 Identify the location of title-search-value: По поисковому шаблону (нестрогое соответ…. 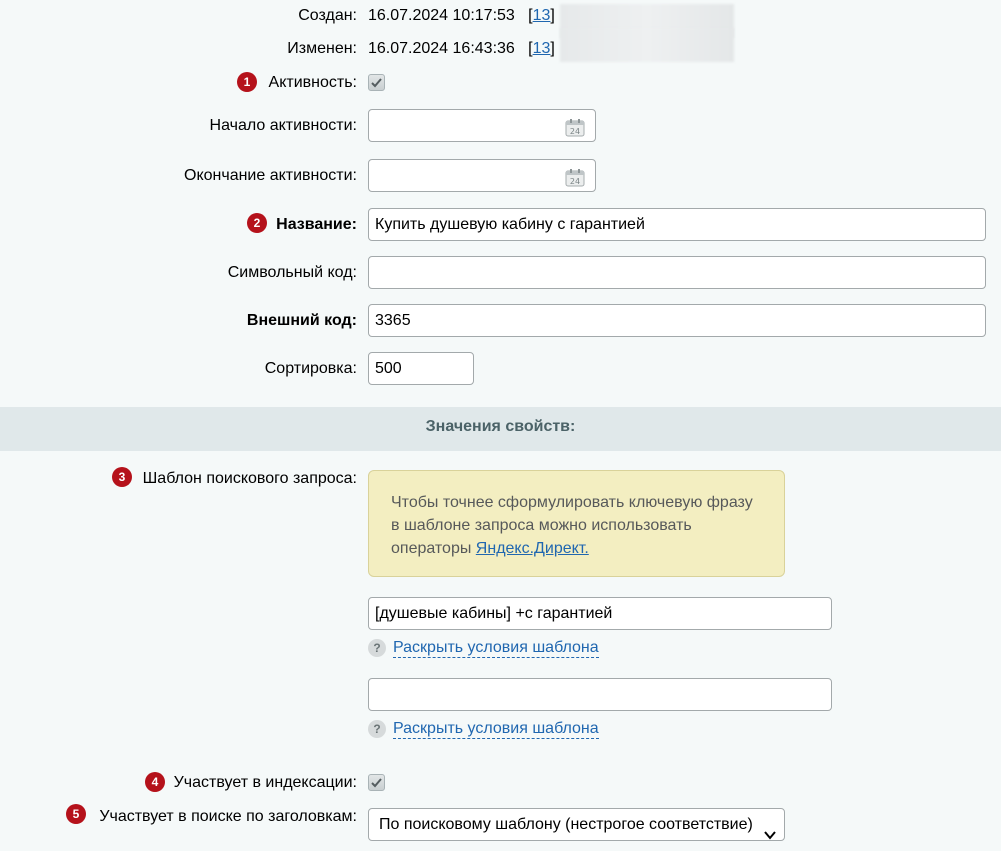
(566, 824).